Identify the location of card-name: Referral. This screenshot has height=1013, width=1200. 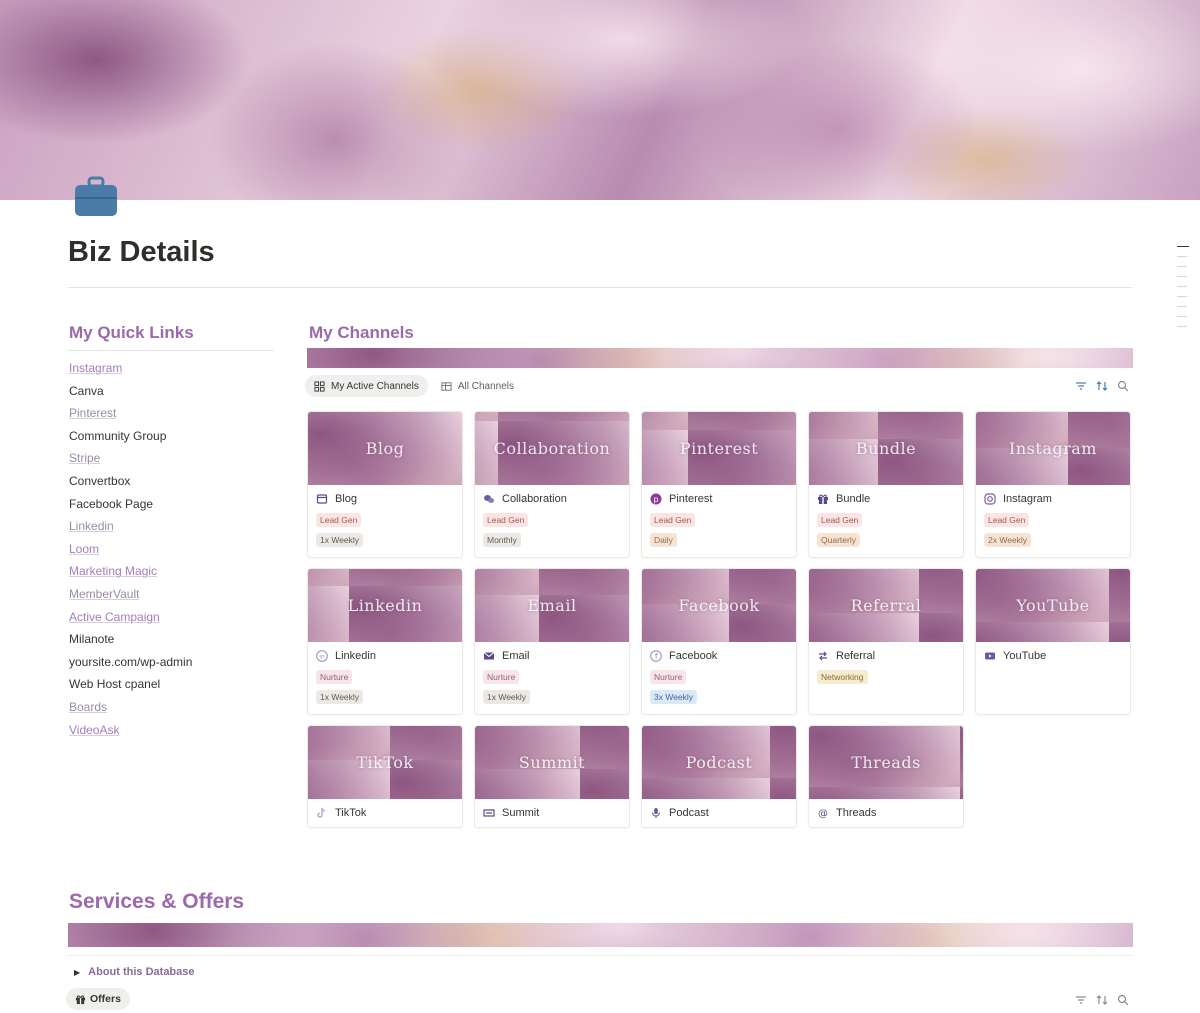
(886, 656).